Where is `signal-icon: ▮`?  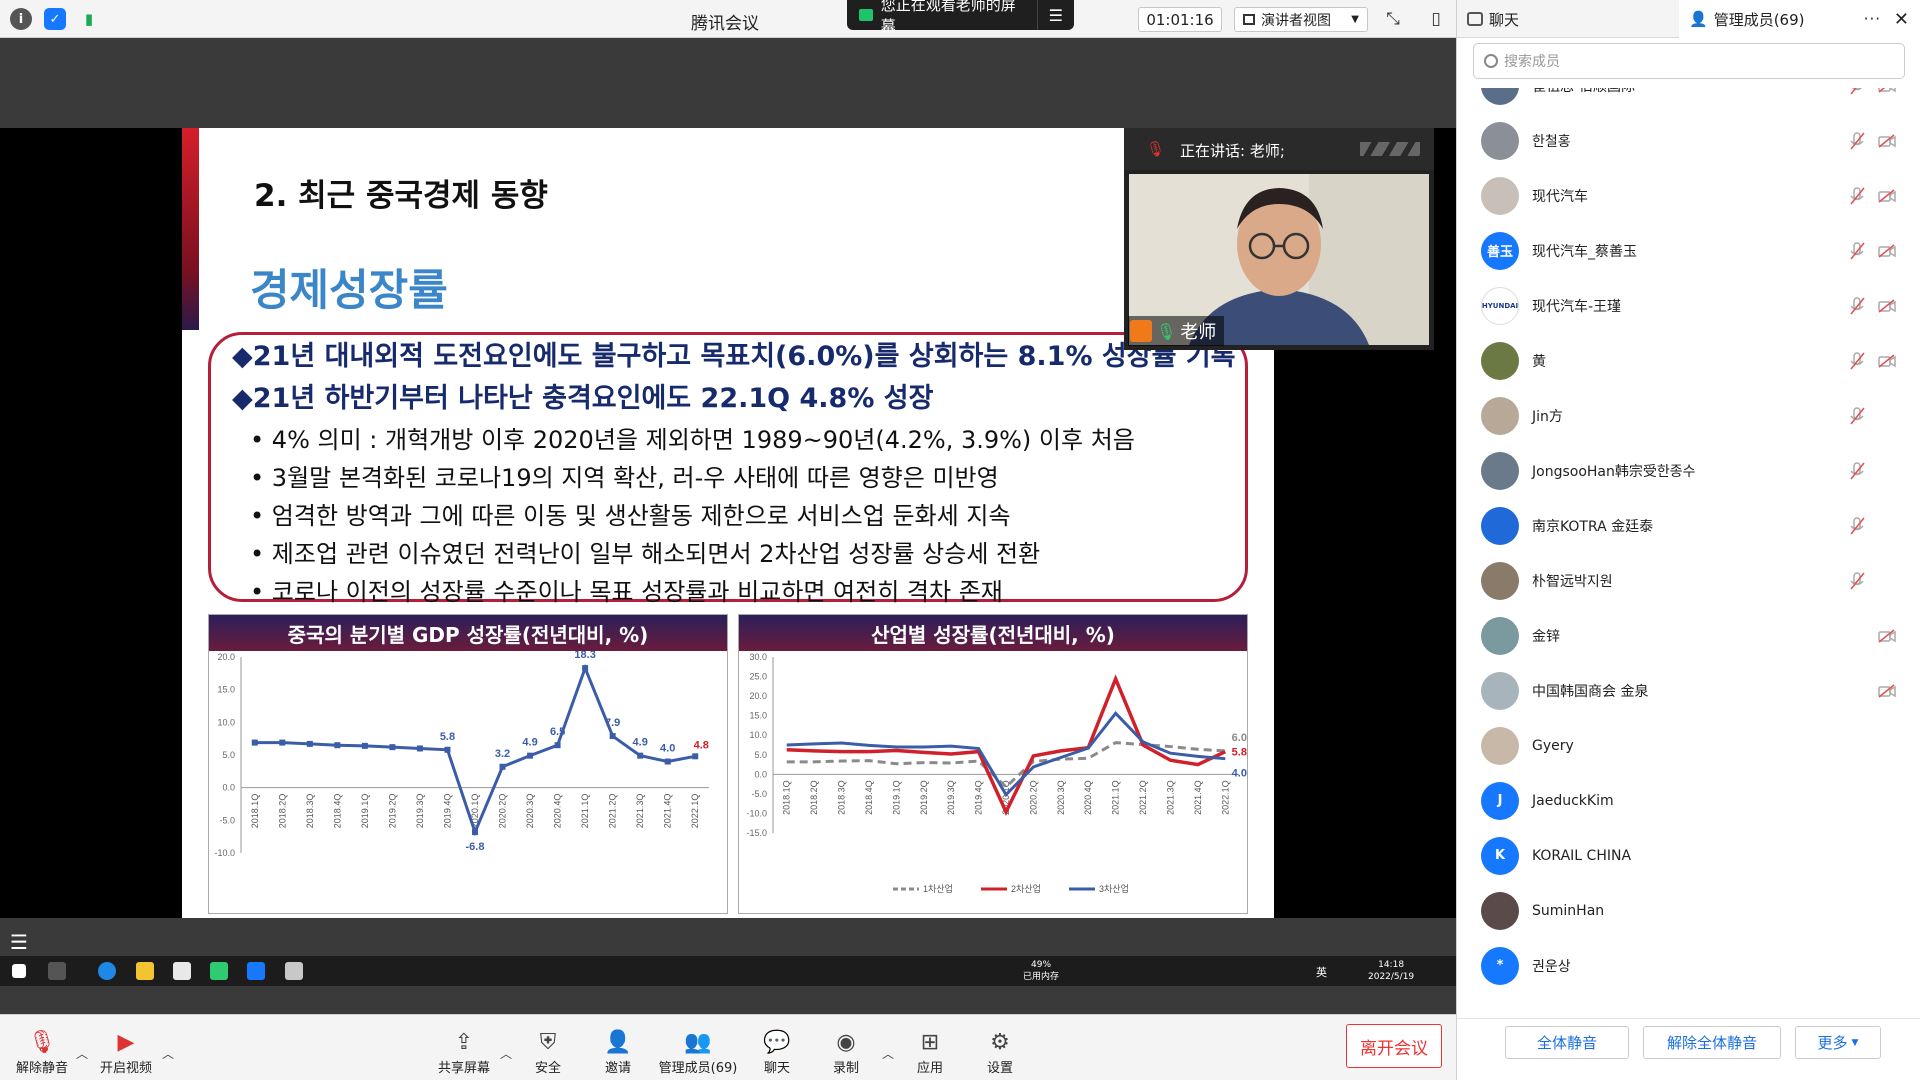
signal-icon: ▮ is located at coordinates (89, 19).